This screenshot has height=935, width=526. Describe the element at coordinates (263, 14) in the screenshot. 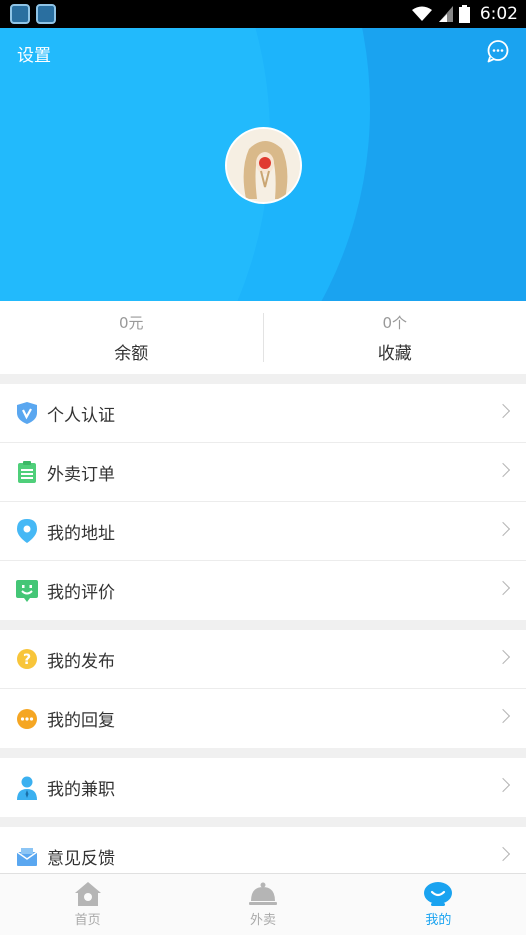

I see `status-bar: 6:02` at that location.